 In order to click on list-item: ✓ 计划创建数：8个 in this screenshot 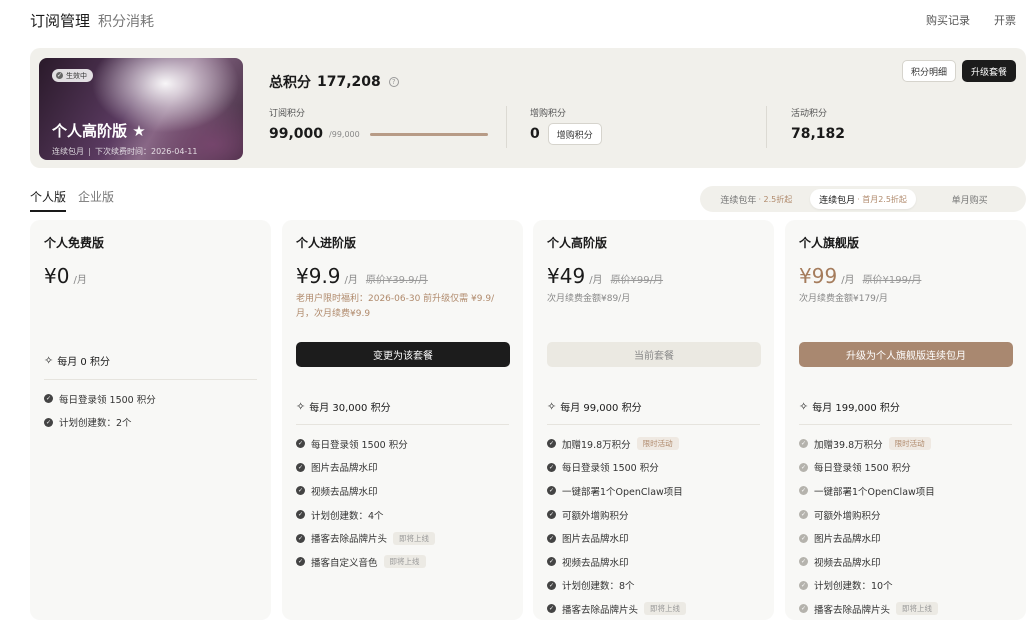, I will do `click(616, 586)`.